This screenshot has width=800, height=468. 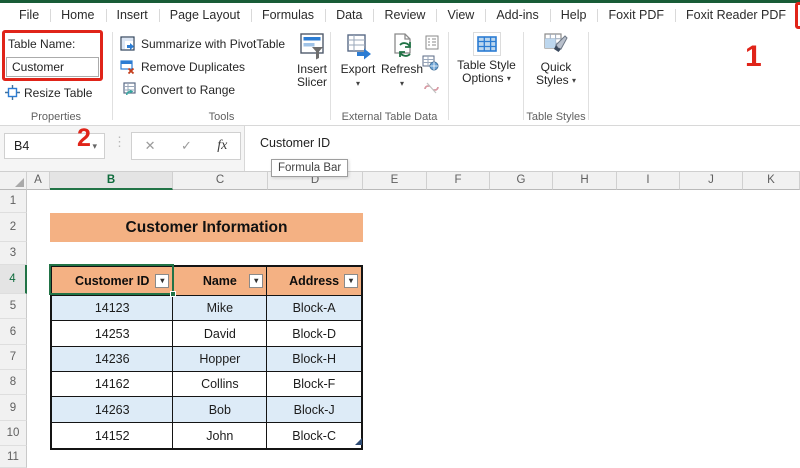 What do you see at coordinates (771, 457) in the screenshot?
I see `cell-K11` at bounding box center [771, 457].